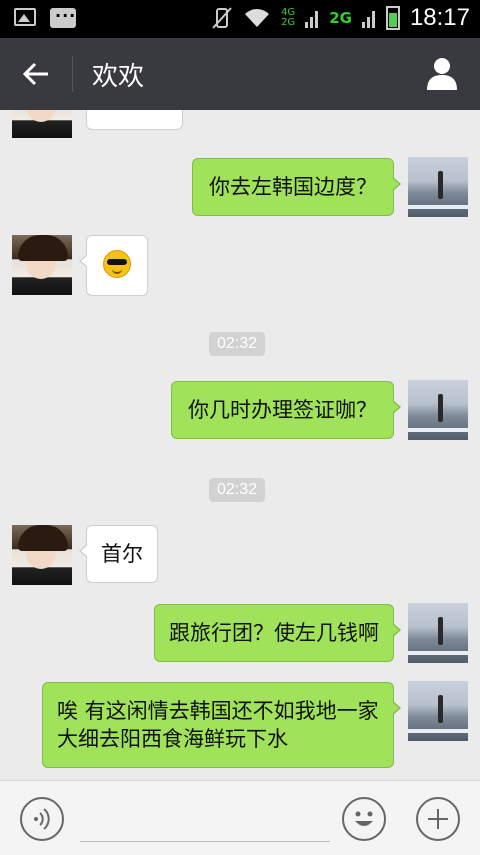 Image resolution: width=480 pixels, height=855 pixels. What do you see at coordinates (221, 725) in the screenshot?
I see `message-bubble-outgoing: 唉 有这闲情去韩国还不如我地一家大细去阳西食海鲜玩下水` at bounding box center [221, 725].